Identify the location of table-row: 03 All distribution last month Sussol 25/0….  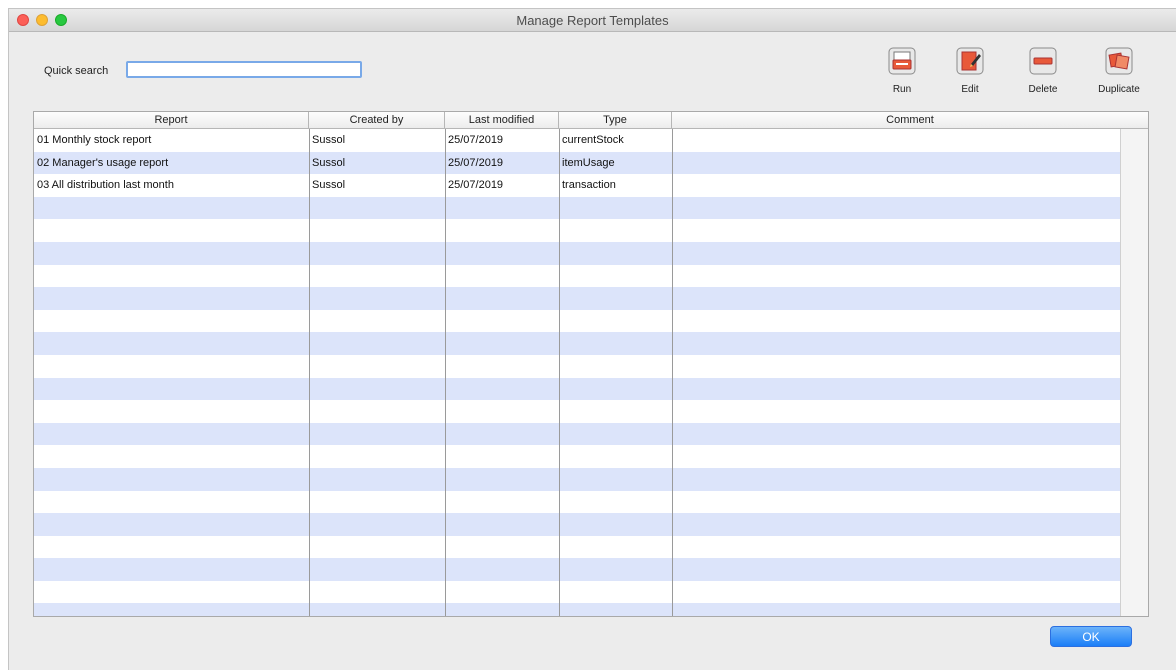
(591, 185).